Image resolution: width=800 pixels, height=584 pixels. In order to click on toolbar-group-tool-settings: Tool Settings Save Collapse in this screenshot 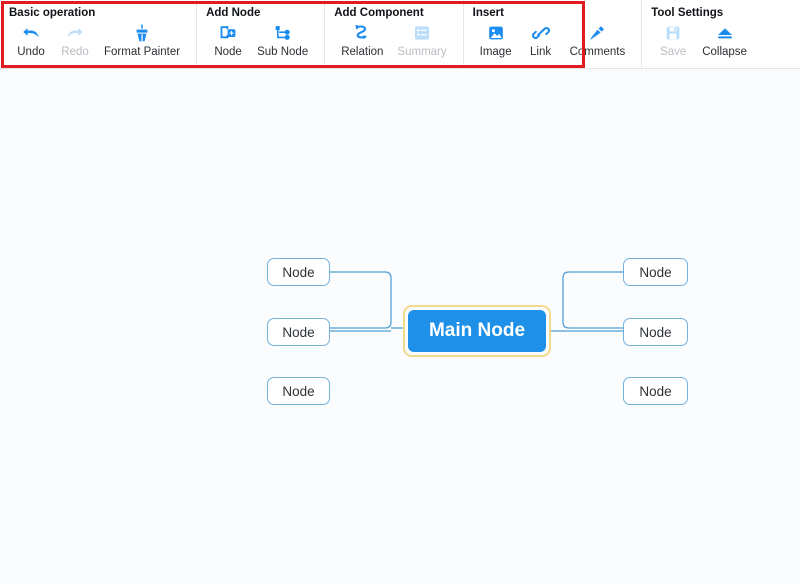, I will do `click(702, 34)`.